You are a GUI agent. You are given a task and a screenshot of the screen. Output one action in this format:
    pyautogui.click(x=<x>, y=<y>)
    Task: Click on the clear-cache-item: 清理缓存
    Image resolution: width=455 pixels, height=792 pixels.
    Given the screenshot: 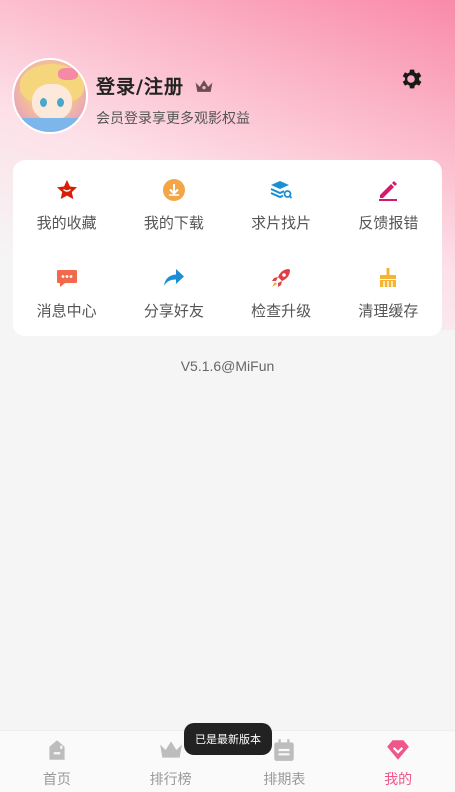 What is the action you would take?
    pyautogui.click(x=388, y=292)
    